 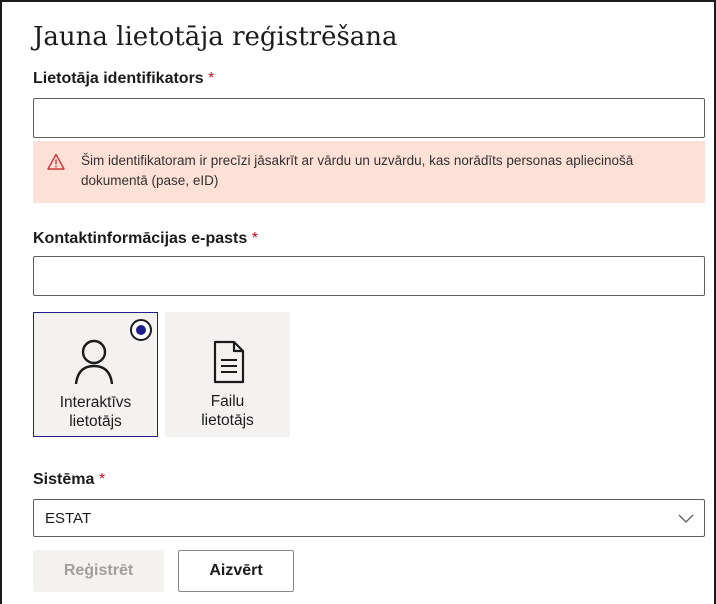 I want to click on tile-label-interactive: Interaktīvs lietotājs, so click(x=95, y=412).